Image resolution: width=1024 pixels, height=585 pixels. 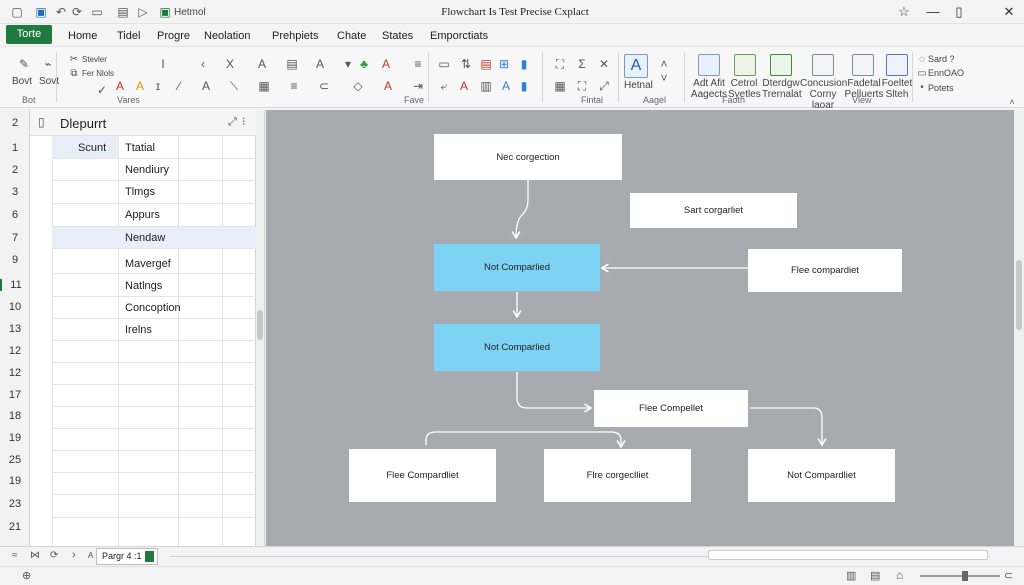 I want to click on text-color-icon: A, so click(x=388, y=86).